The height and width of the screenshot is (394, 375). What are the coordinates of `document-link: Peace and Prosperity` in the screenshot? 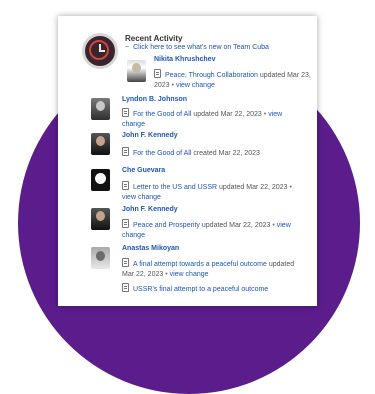 It's located at (166, 225).